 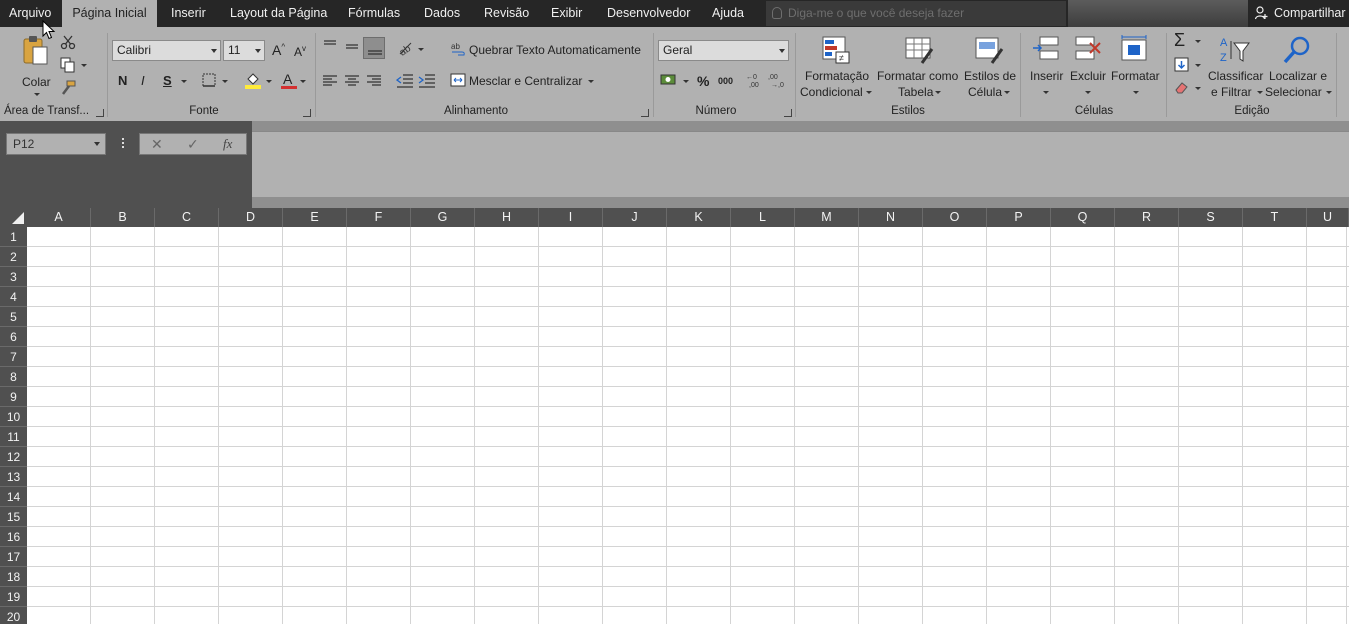 I want to click on decrease-font-size-button: Av, so click(x=300, y=51).